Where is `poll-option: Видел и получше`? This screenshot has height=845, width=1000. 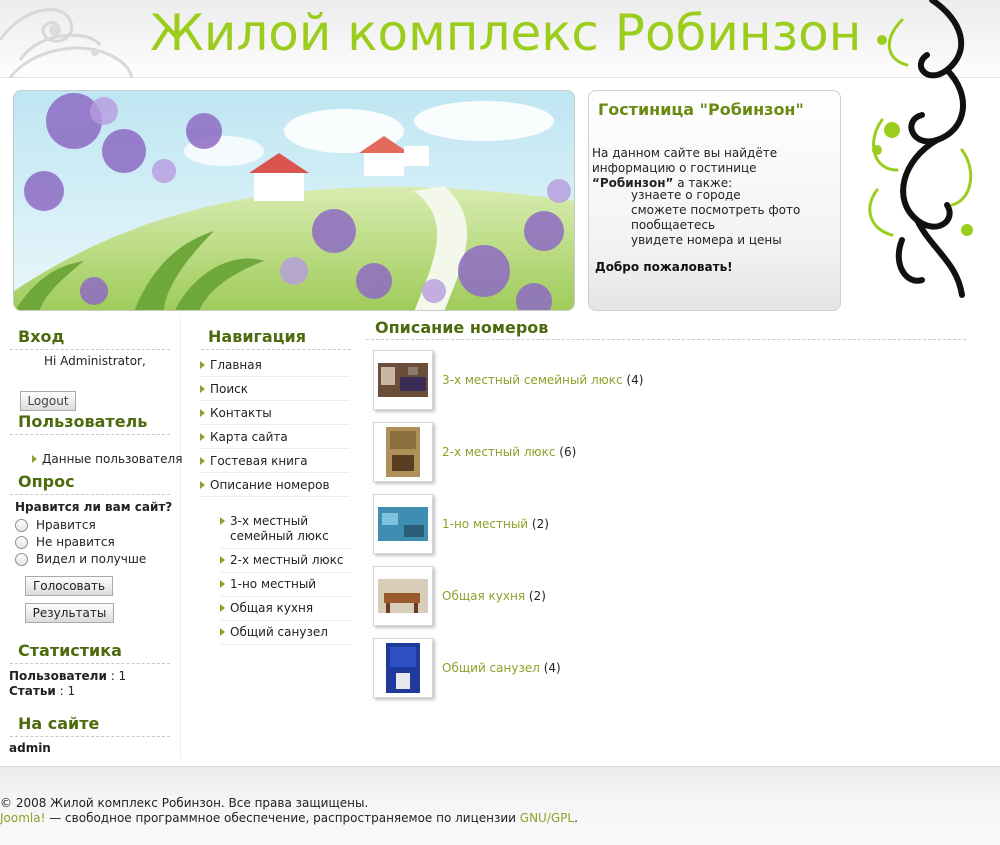 poll-option: Видел и получше is located at coordinates (80, 559).